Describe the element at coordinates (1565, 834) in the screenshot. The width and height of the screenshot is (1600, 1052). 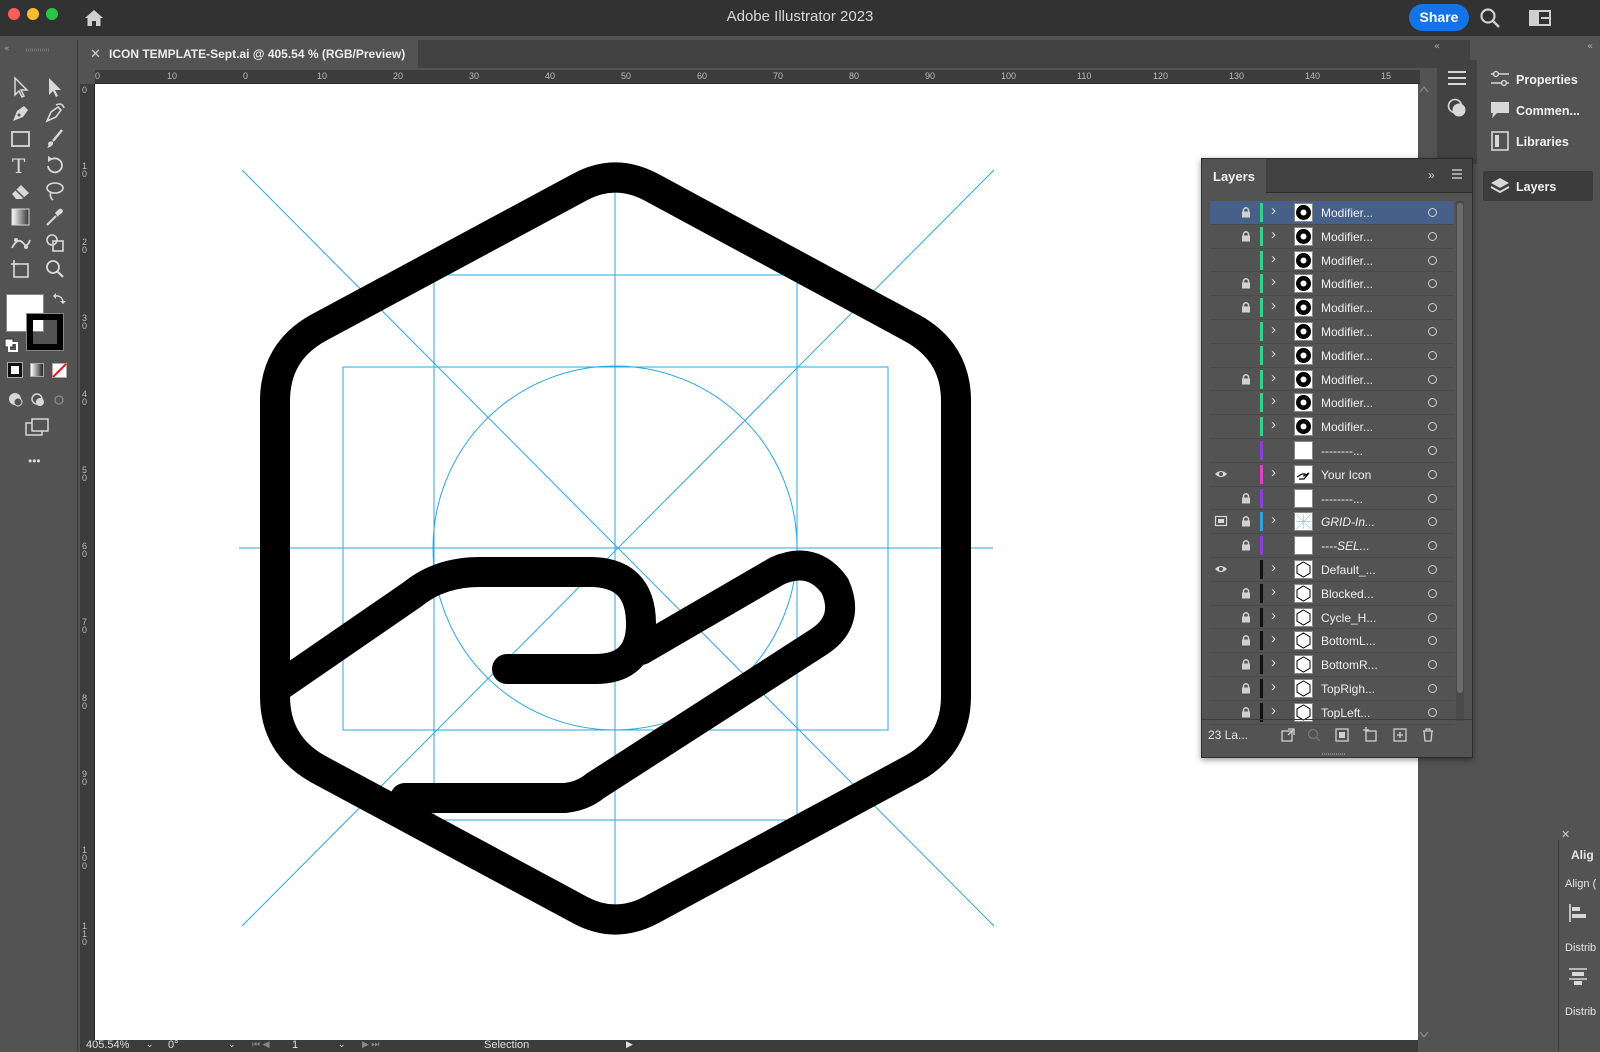
I see `align-close-icon: ✕` at that location.